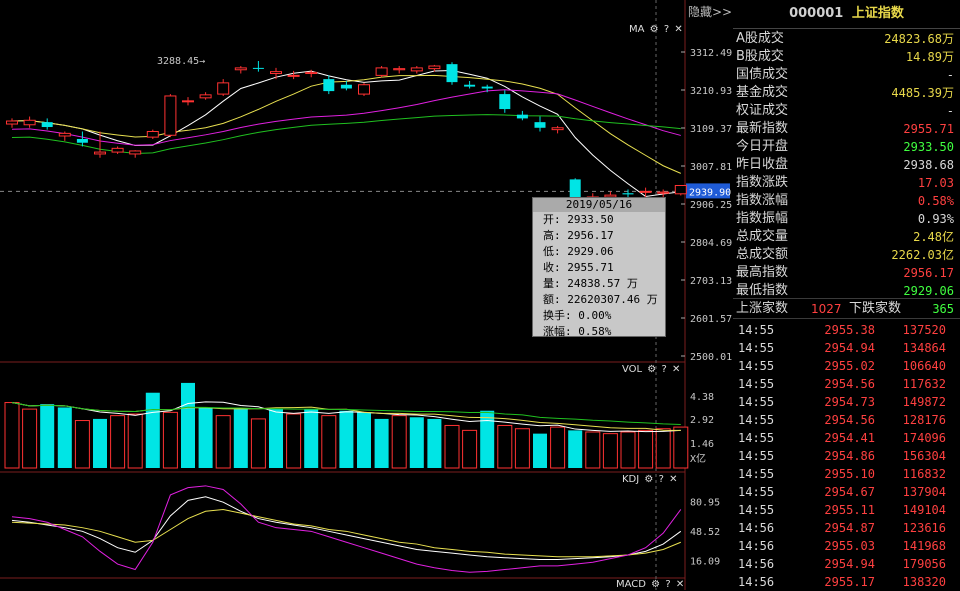  What do you see at coordinates (578, 235) in the screenshot?
I see `tooltip-high: 高: 2956.17` at bounding box center [578, 235].